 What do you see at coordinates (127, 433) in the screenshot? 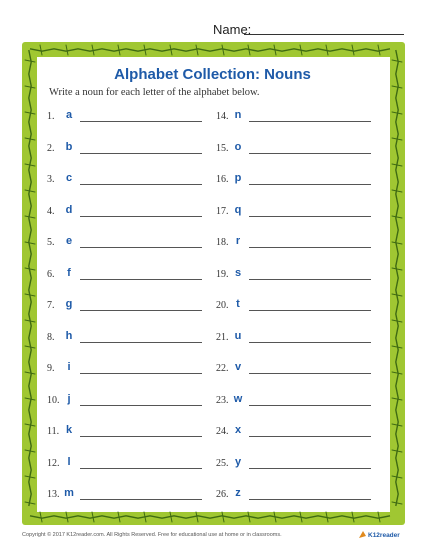
I see `answer-item: 11. k` at bounding box center [127, 433].